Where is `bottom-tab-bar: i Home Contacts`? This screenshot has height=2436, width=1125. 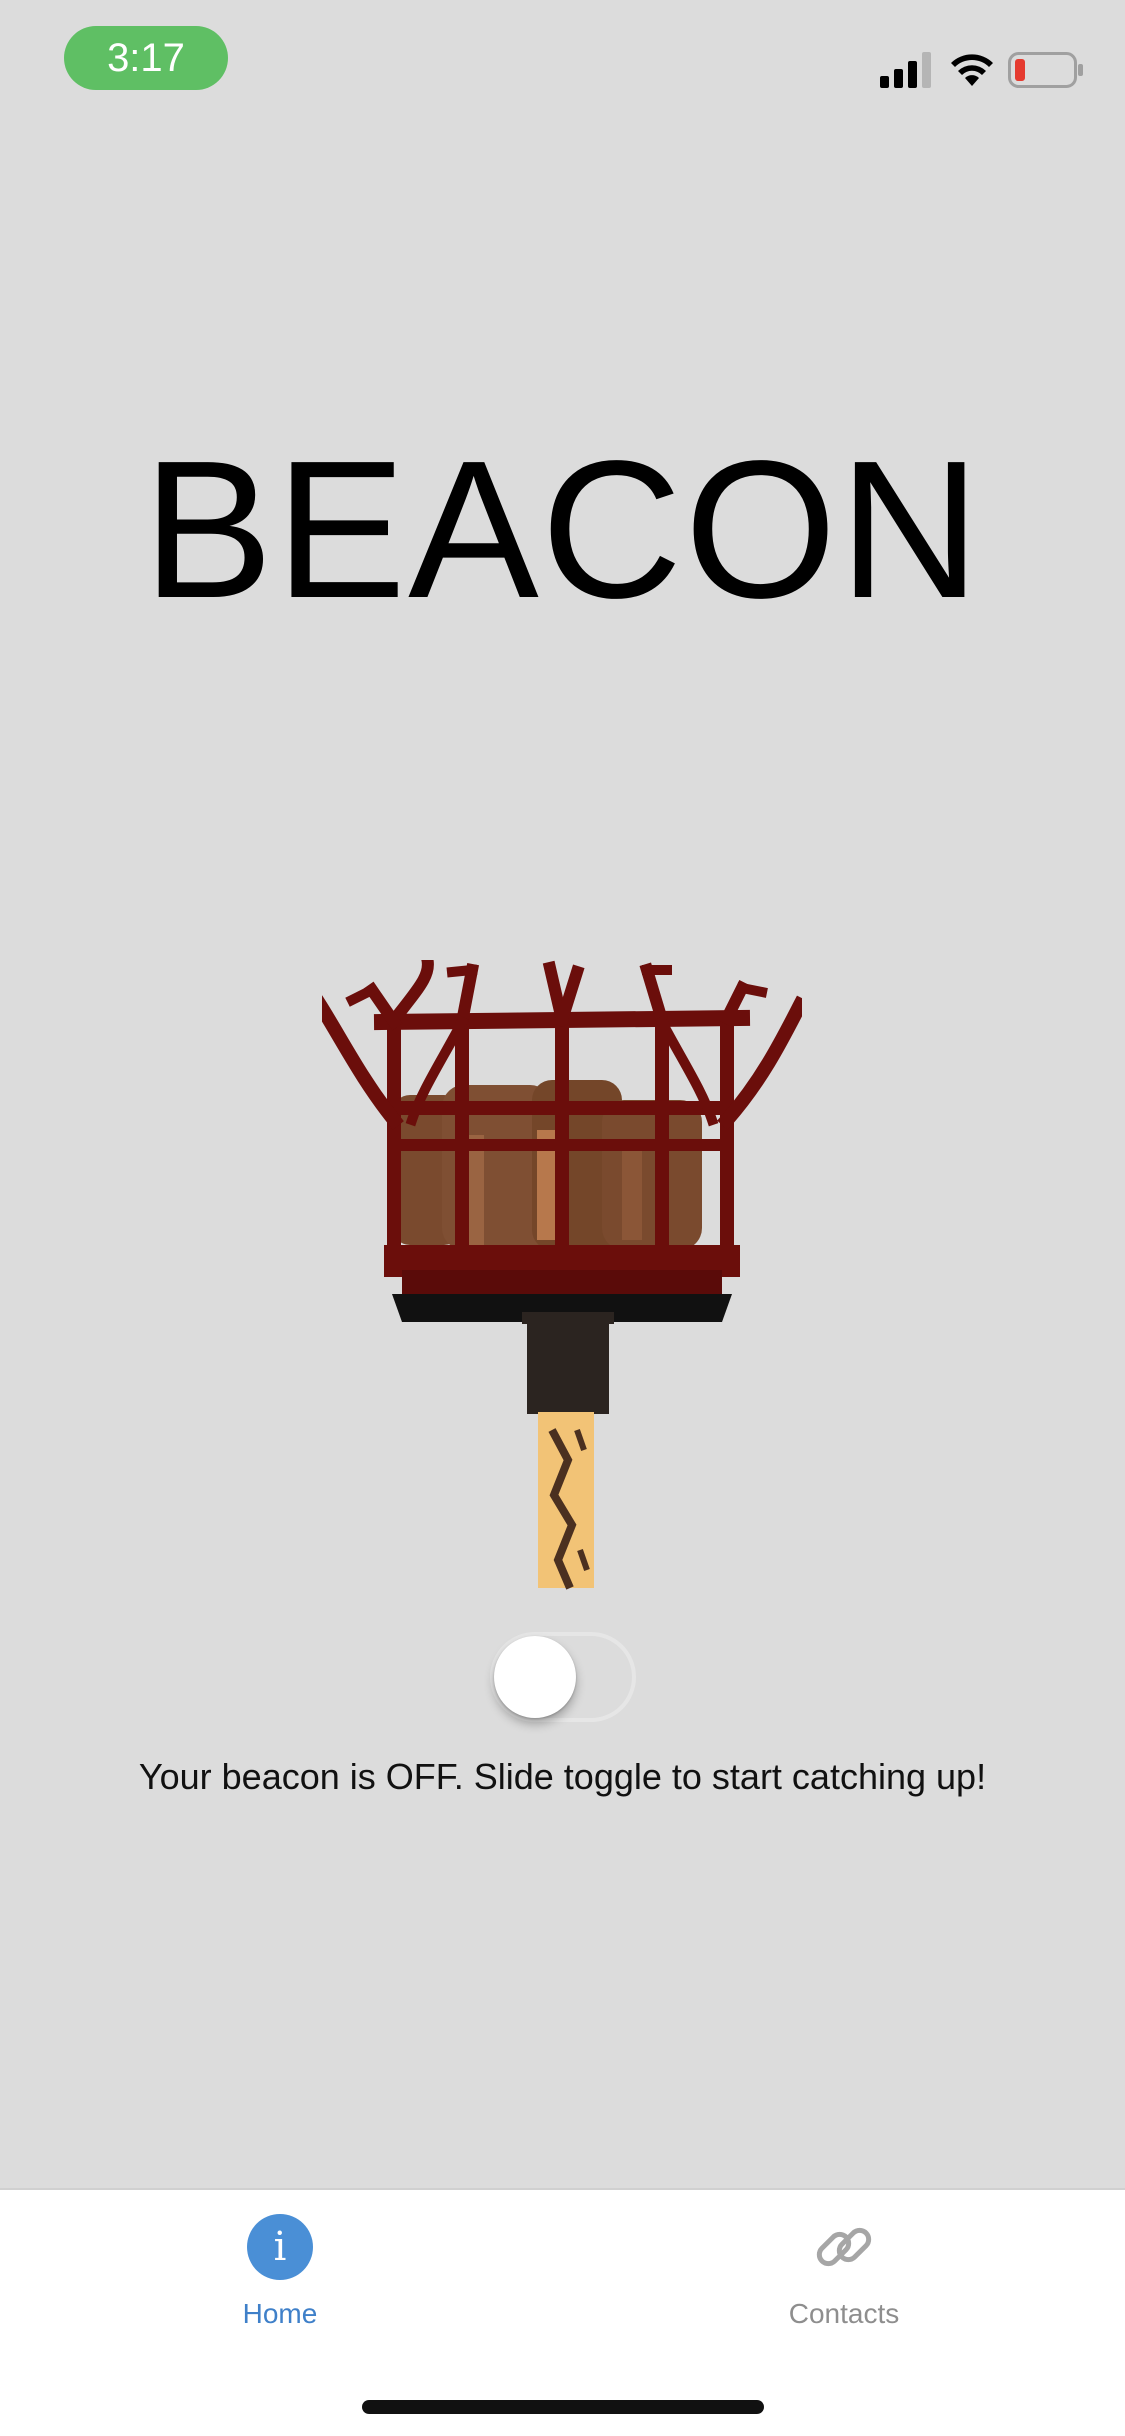
bottom-tab-bar: i Home Contacts is located at coordinates (562, 2312).